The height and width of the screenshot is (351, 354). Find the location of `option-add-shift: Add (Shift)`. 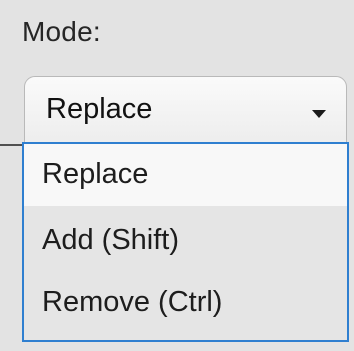

option-add-shift: Add (Shift) is located at coordinates (185, 240).